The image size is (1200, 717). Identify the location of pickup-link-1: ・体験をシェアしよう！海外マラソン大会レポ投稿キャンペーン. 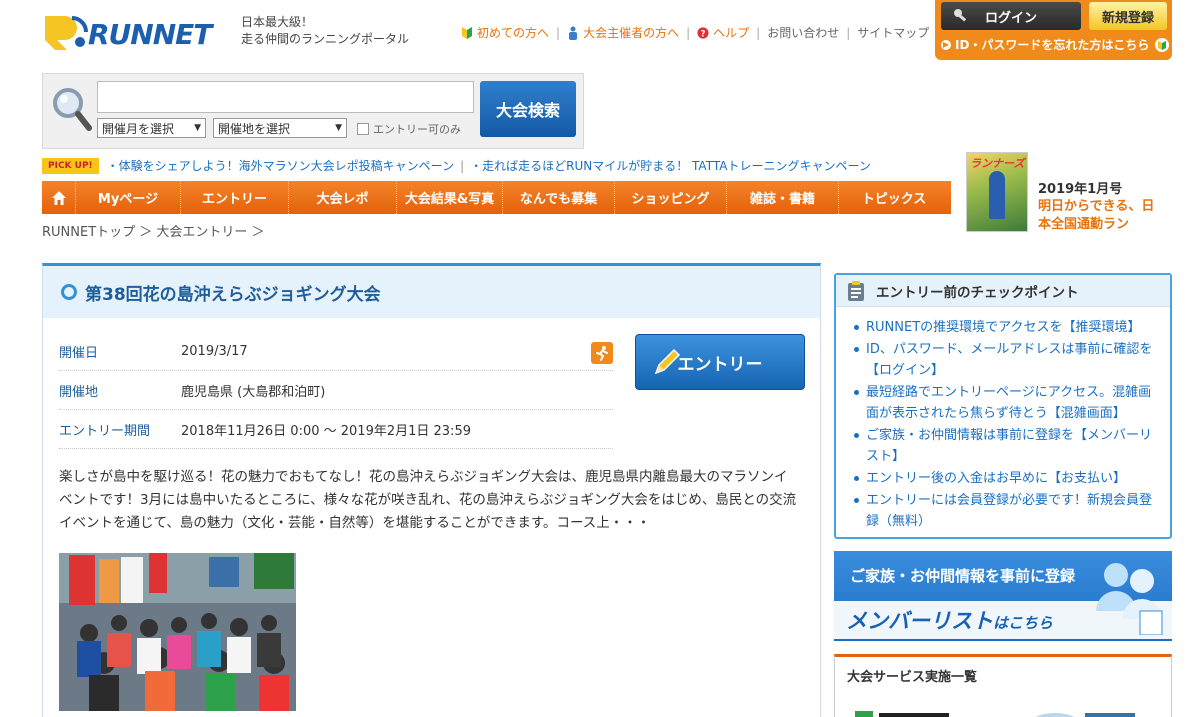
(280, 165).